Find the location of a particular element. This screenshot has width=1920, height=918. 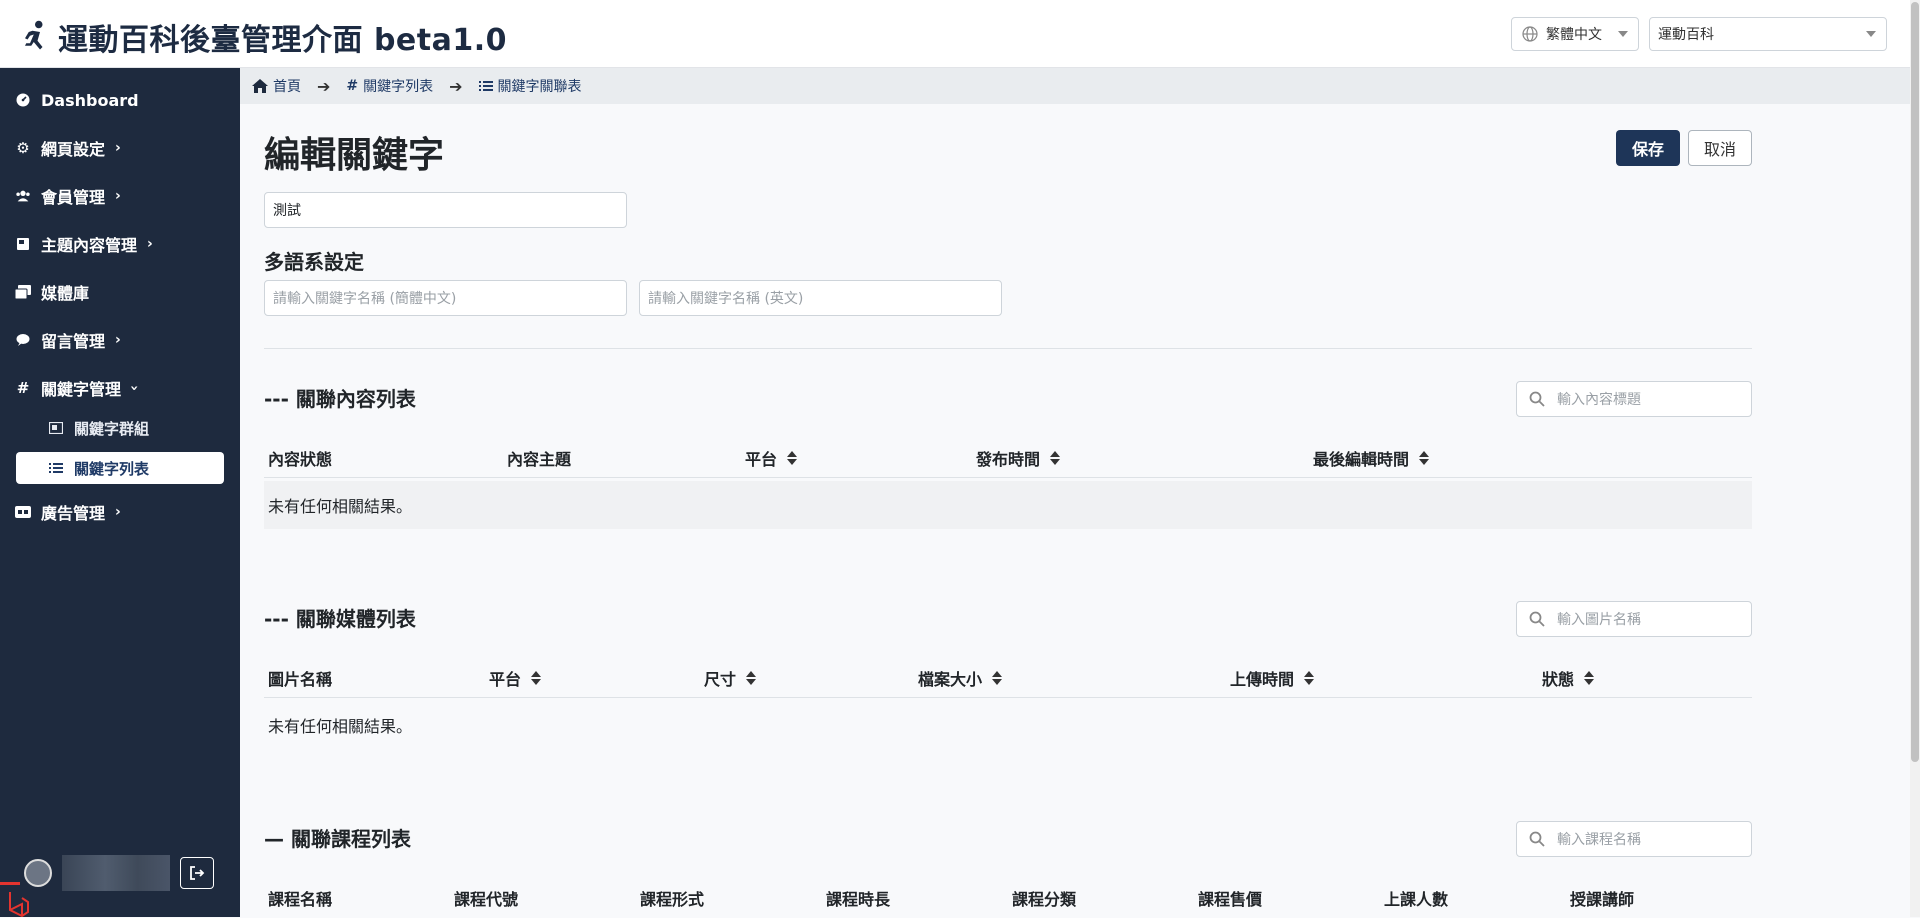

breadcrumb-home: 首頁 is located at coordinates (276, 86).